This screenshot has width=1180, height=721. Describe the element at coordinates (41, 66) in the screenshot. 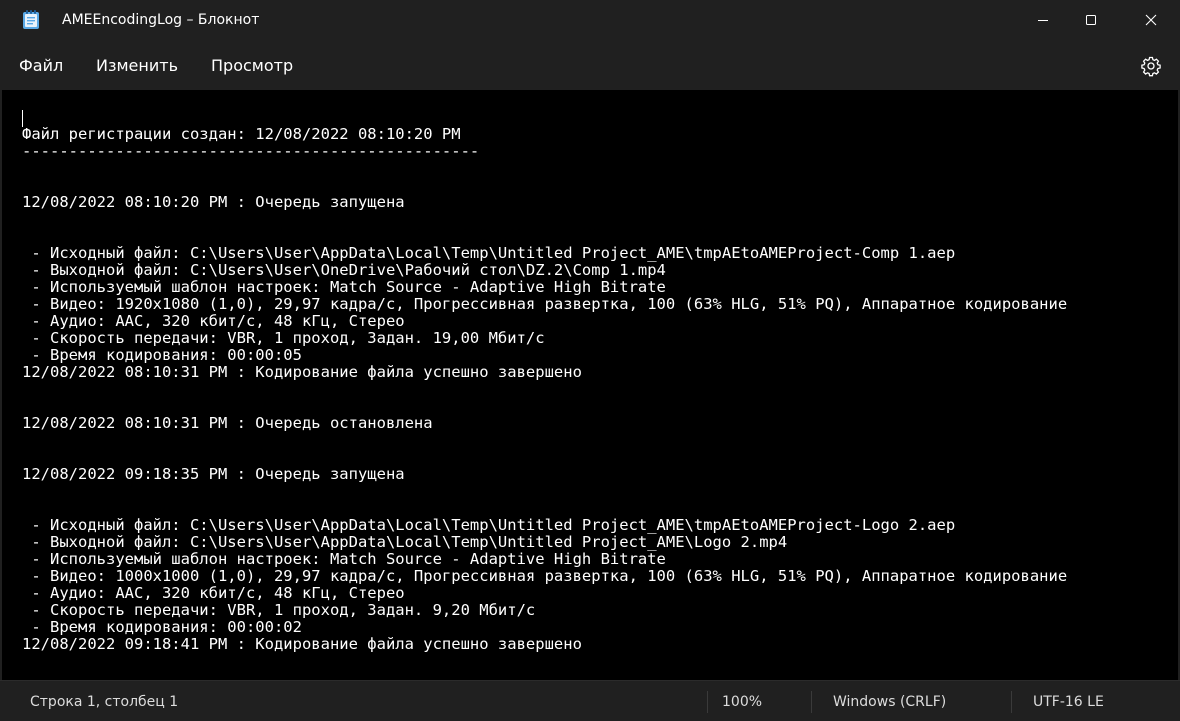

I see `menu-file: Файл` at that location.